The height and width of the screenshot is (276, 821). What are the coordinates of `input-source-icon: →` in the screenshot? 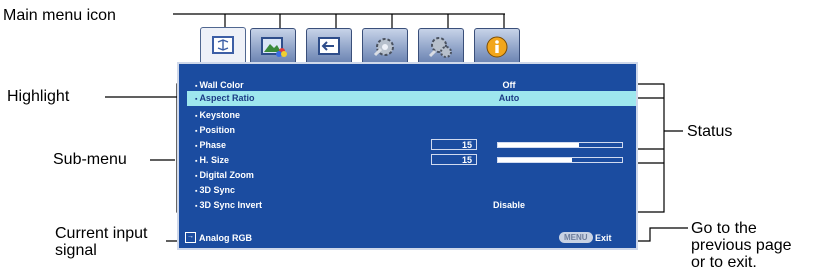 It's located at (190, 238).